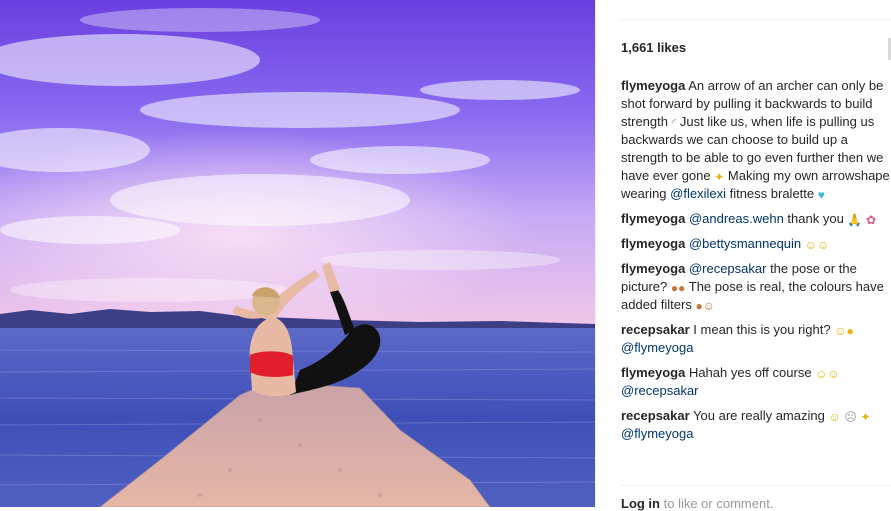  Describe the element at coordinates (817, 245) in the screenshot. I see `hugging-faces-emoji: ☺☺` at that location.